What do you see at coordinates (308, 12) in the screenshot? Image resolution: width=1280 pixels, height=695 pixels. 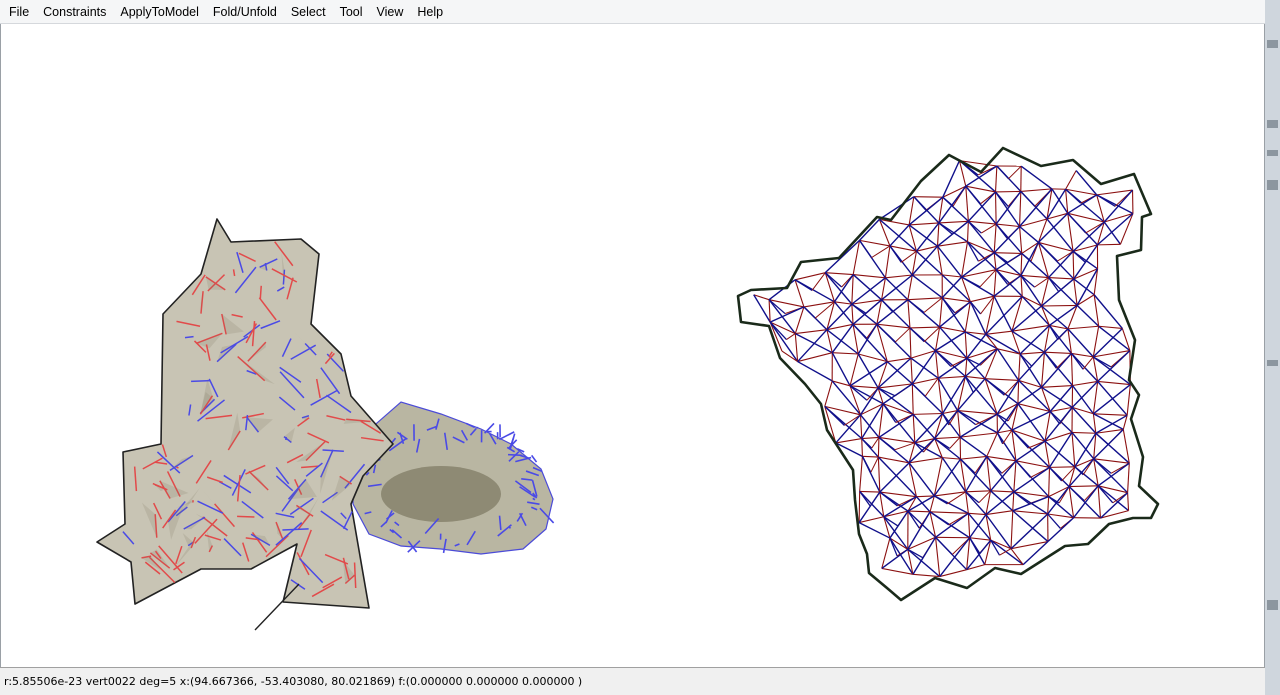 I see `menu-select: Select` at bounding box center [308, 12].